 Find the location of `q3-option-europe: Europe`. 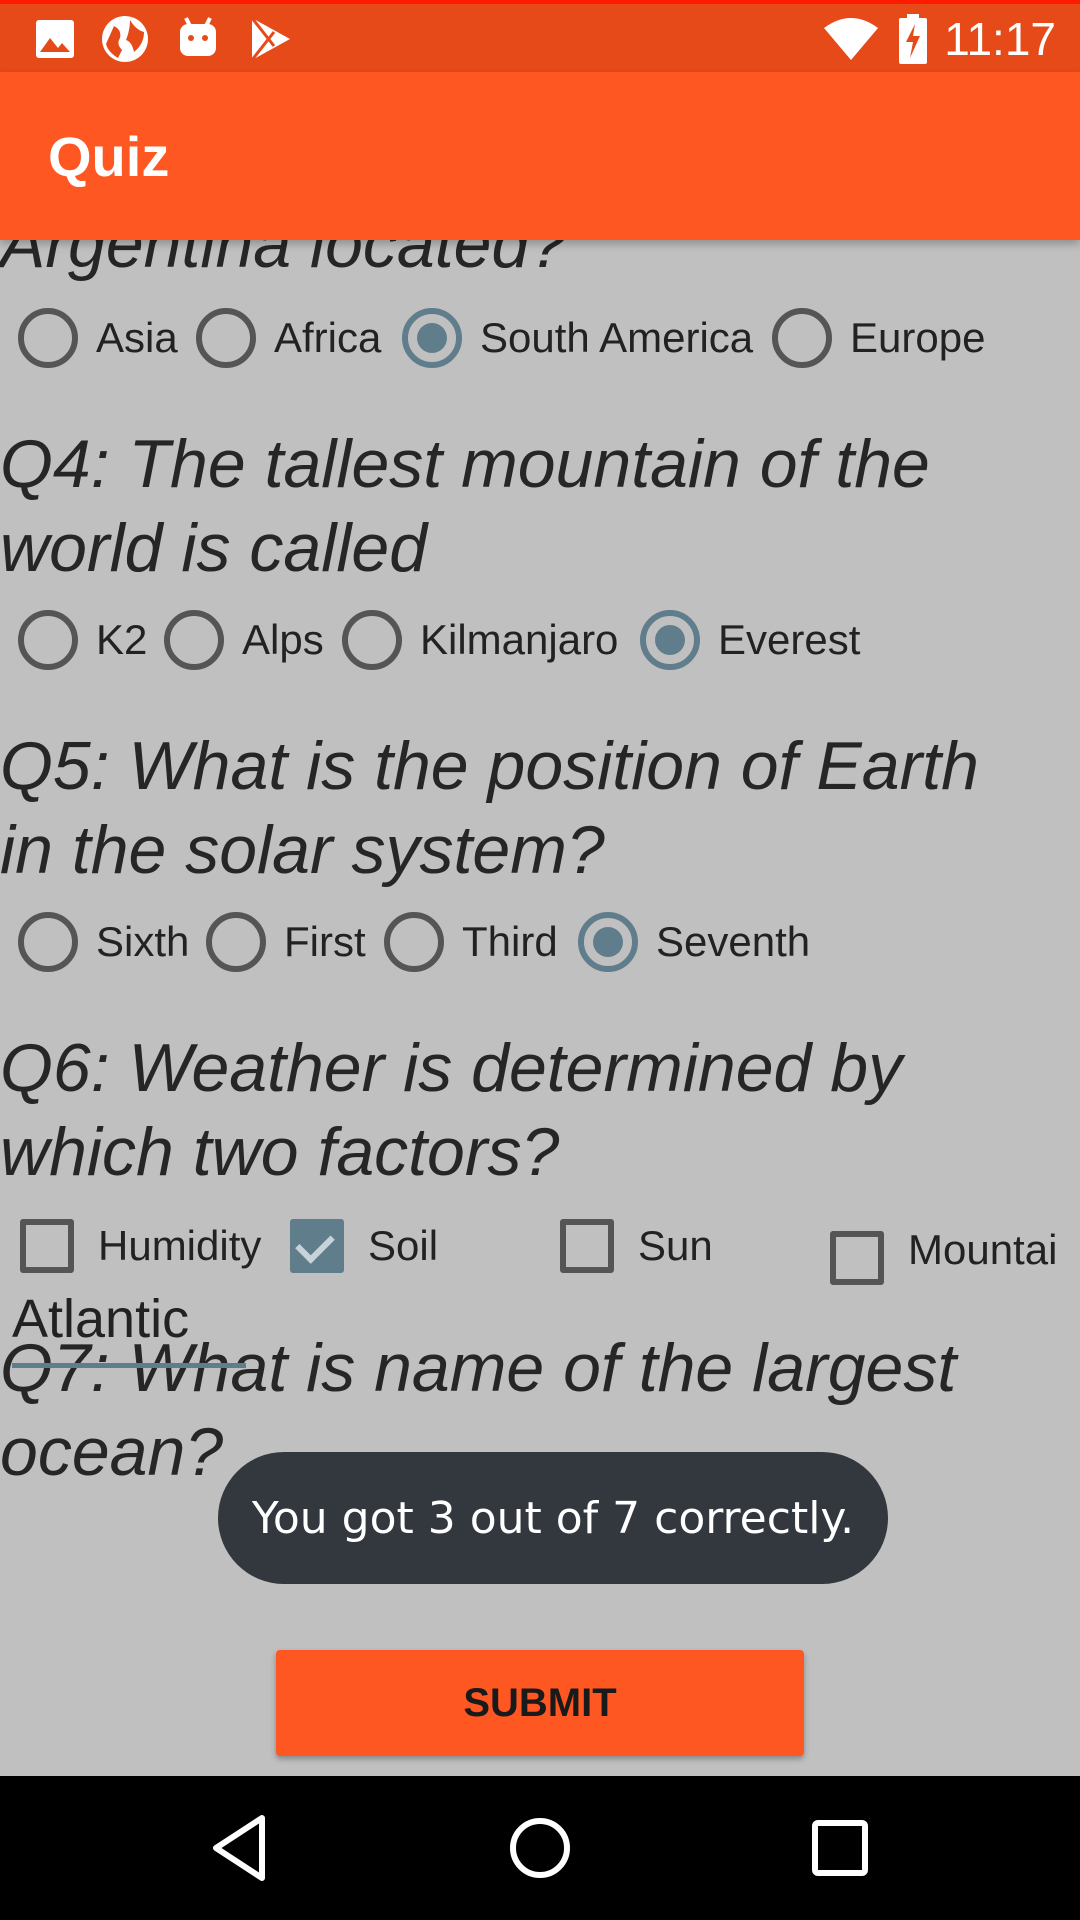

q3-option-europe: Europe is located at coordinates (878, 338).